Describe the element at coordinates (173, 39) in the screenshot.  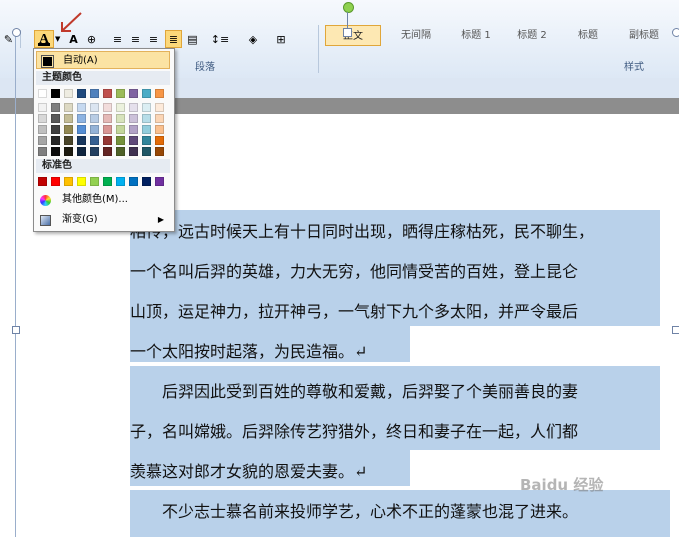
I see `justify-button: ≣` at that location.